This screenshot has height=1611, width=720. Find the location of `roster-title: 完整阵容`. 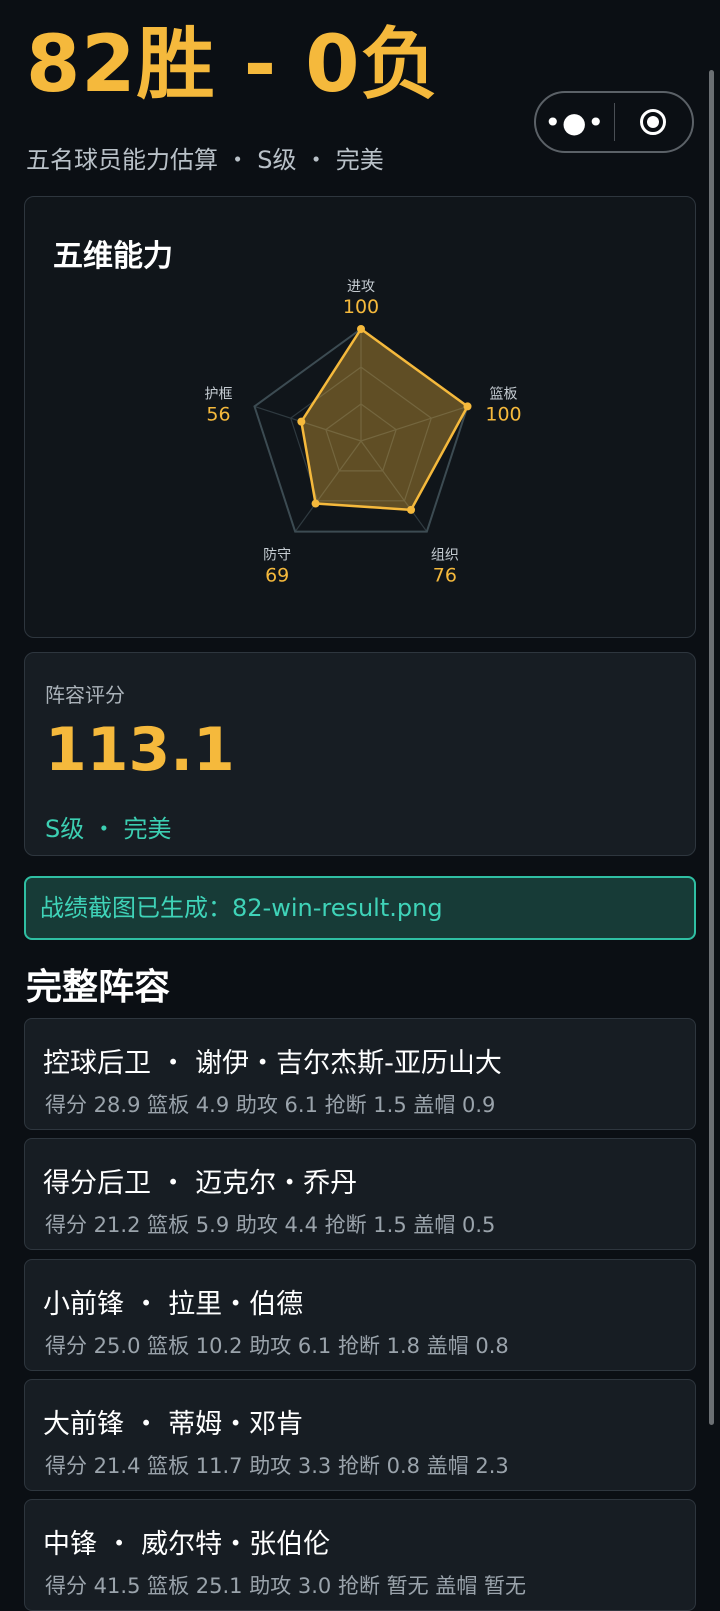

roster-title: 完整阵容 is located at coordinates (98, 987).